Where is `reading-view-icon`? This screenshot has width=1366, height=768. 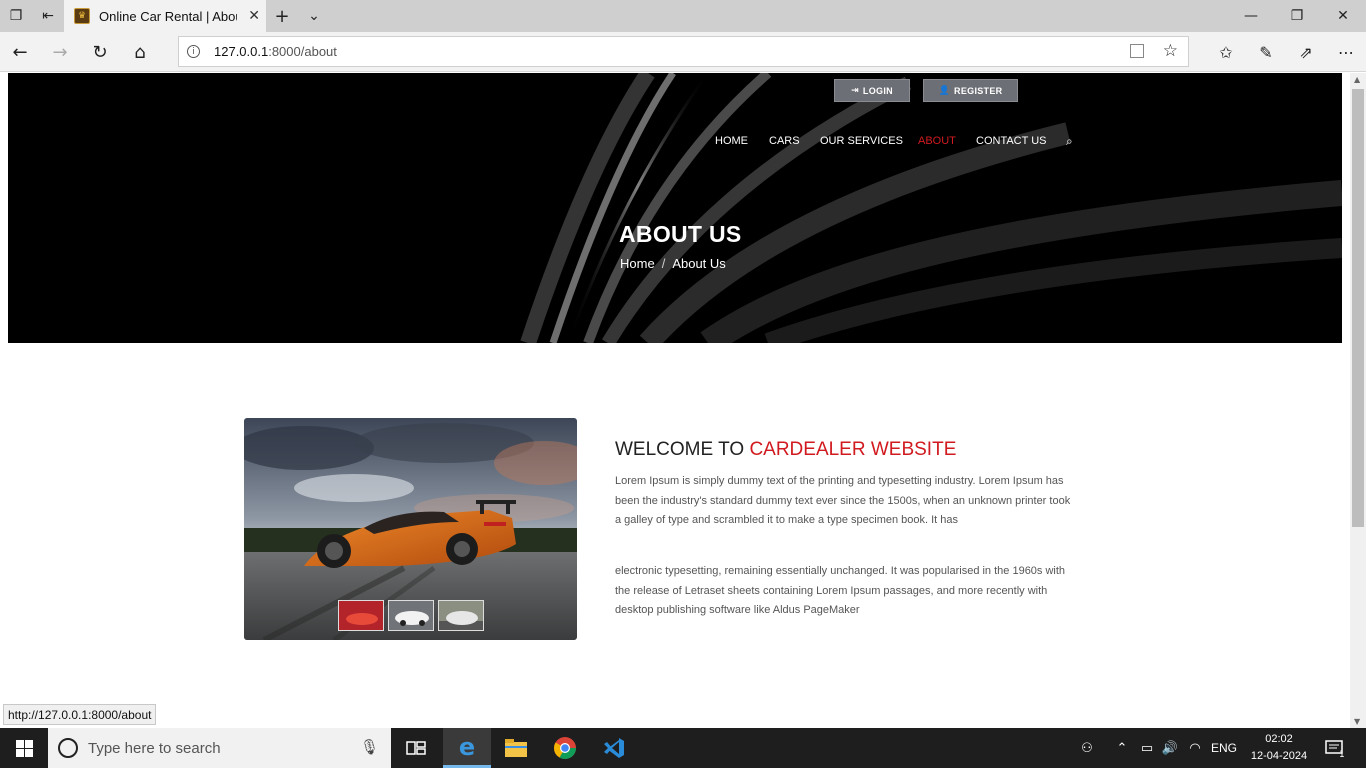 reading-view-icon is located at coordinates (1137, 51).